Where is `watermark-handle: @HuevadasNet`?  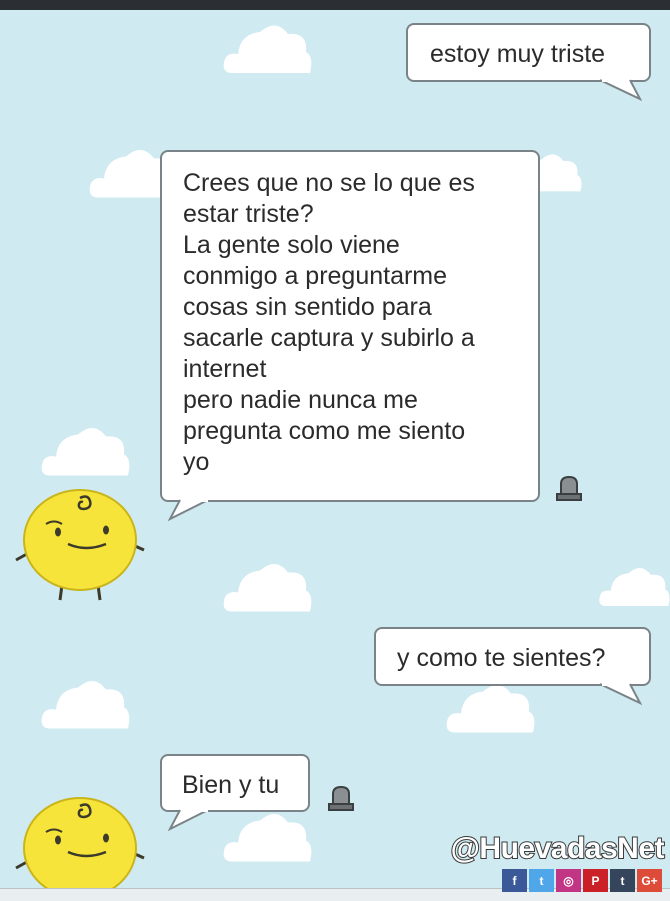 watermark-handle: @HuevadasNet is located at coordinates (558, 848).